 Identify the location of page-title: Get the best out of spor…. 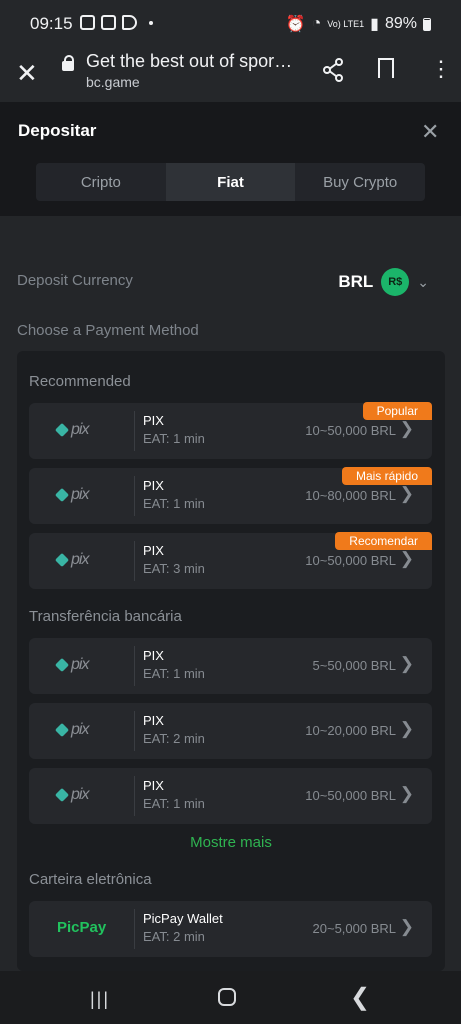
(189, 61).